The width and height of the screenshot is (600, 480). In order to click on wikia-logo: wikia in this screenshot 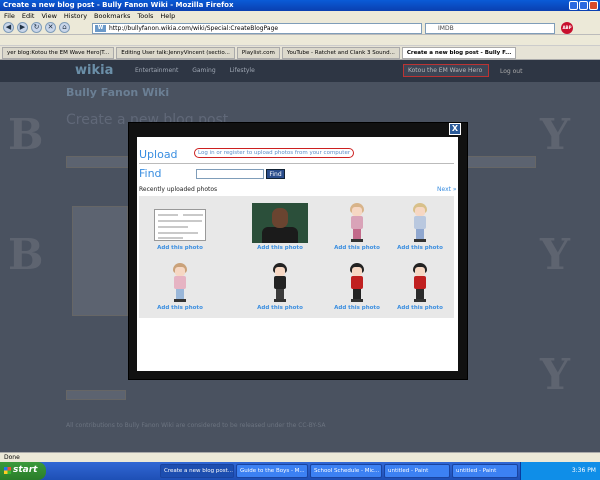, I will do `click(94, 70)`.